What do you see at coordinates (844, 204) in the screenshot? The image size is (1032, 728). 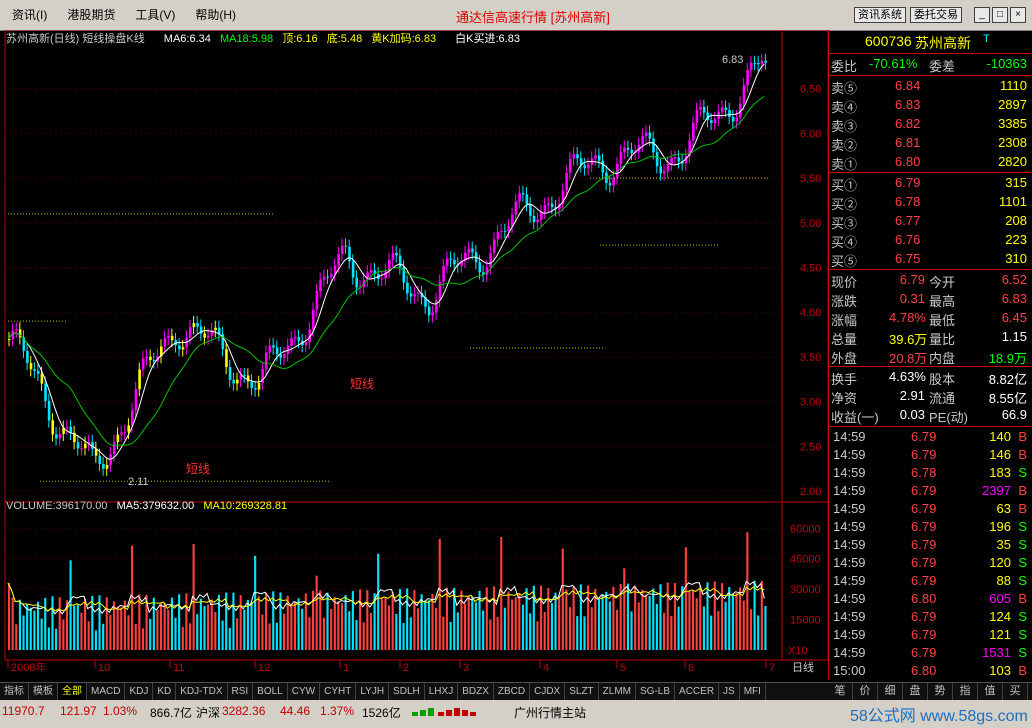 I see `buy-label: 买②` at bounding box center [844, 204].